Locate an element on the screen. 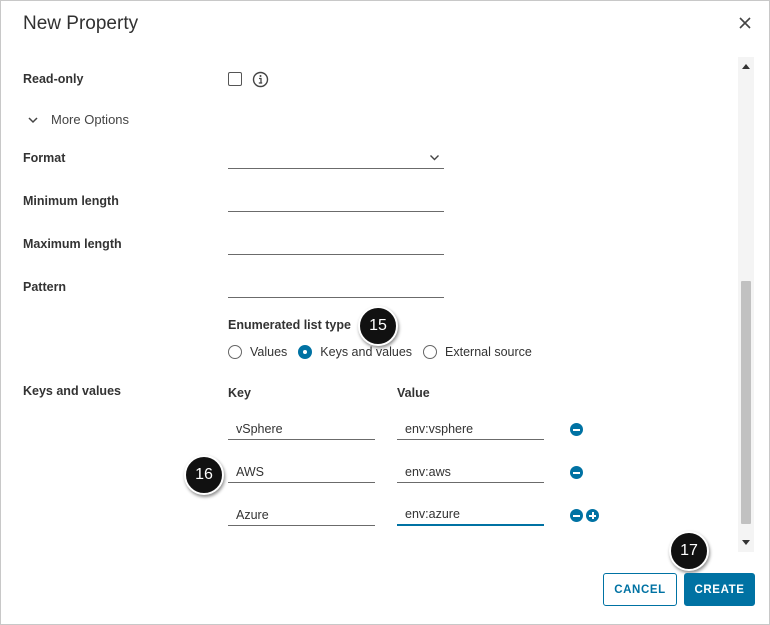 The width and height of the screenshot is (770, 625). more-options-label: More Options is located at coordinates (90, 119).